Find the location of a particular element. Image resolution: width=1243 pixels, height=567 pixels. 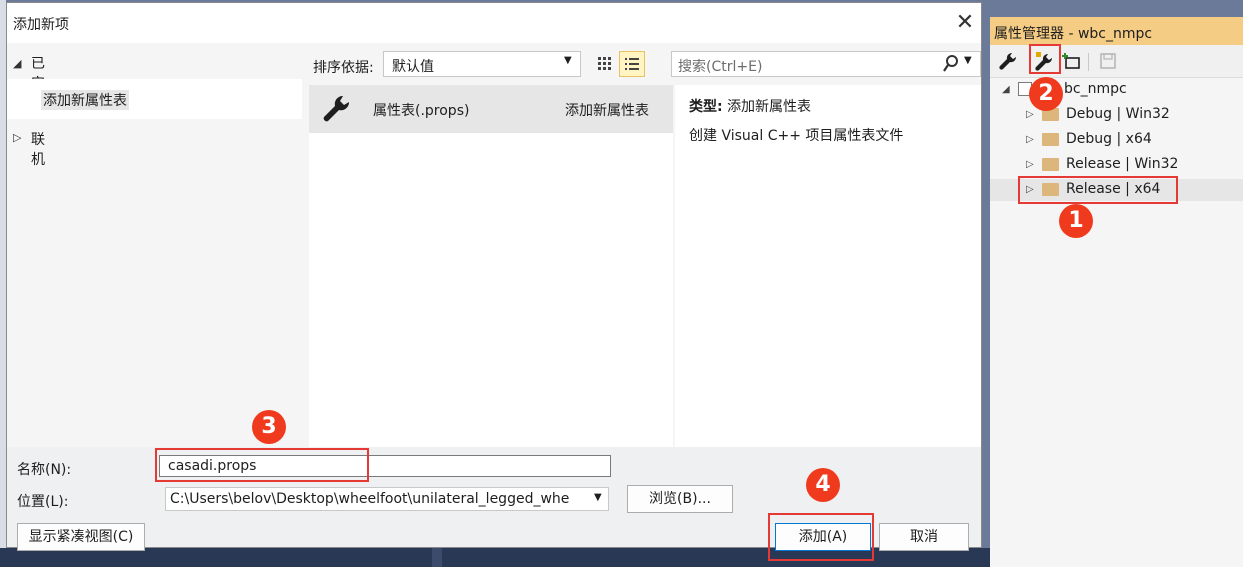

search-placeholder: 搜索(Ctrl+E) is located at coordinates (720, 67).